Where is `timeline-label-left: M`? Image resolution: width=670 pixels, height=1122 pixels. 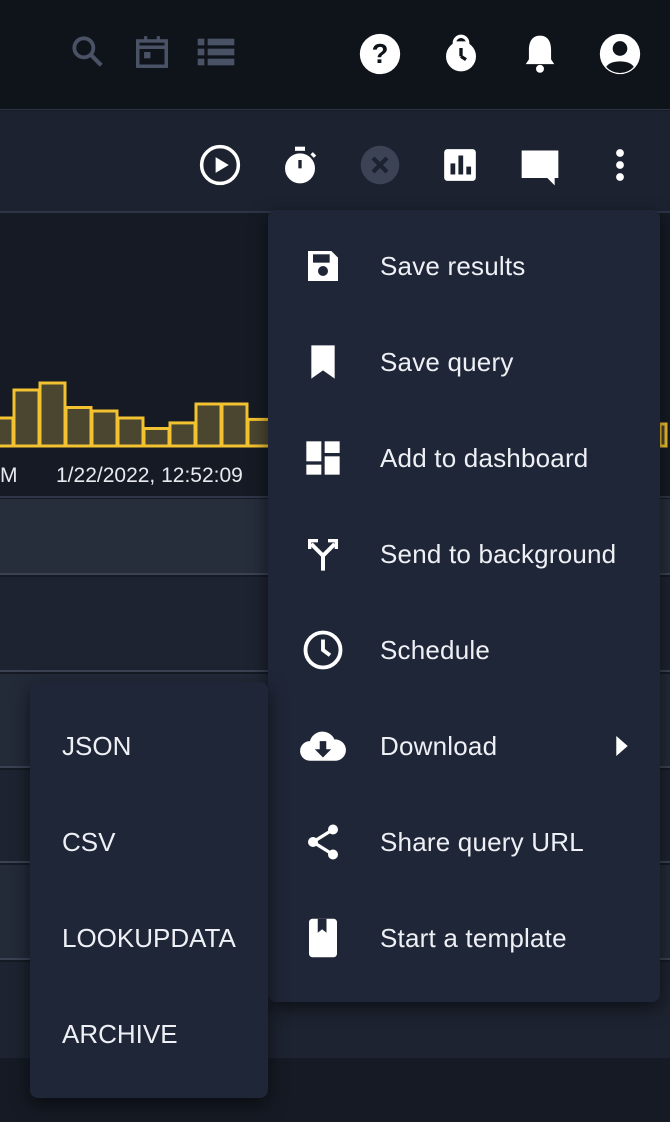 timeline-label-left: M is located at coordinates (9, 475).